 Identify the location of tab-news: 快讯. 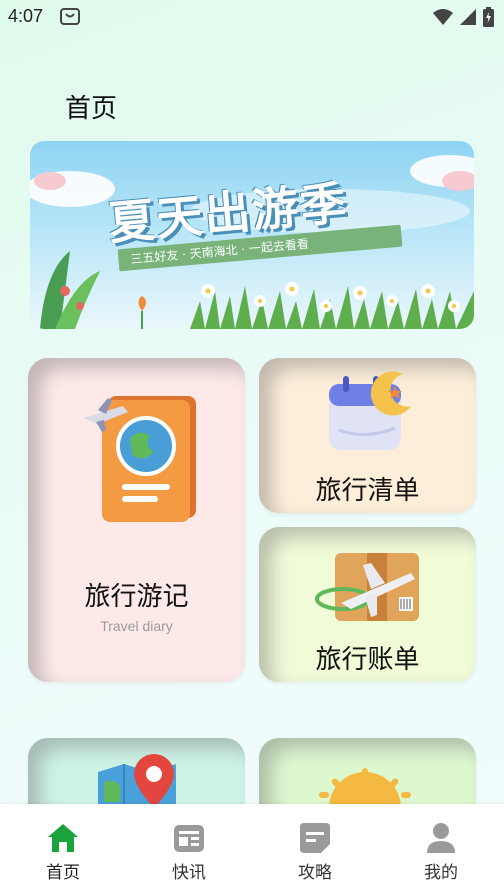
(189, 850).